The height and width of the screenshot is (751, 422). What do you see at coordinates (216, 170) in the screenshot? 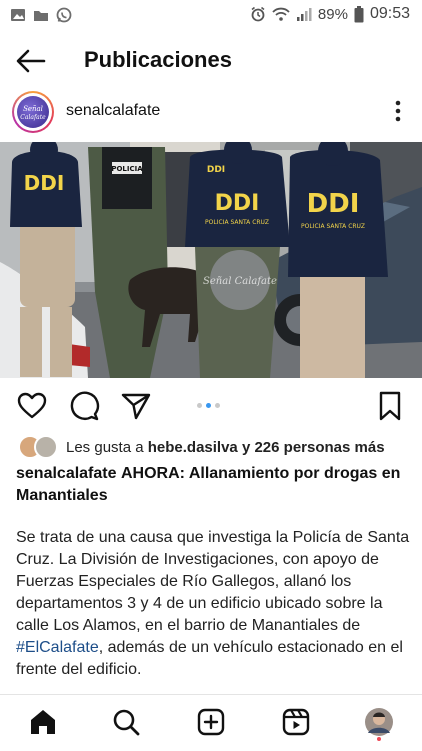
I see `cap-label-1: DDI` at bounding box center [216, 170].